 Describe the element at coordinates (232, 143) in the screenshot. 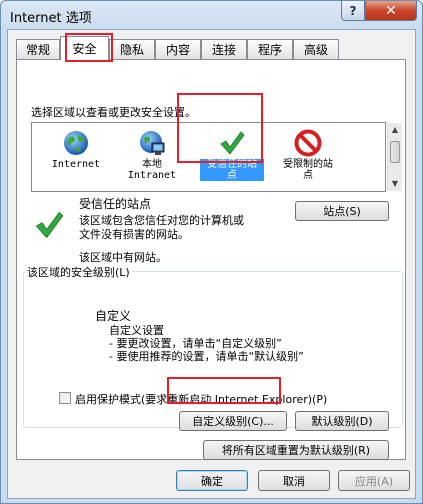

I see `checkmark-icon` at that location.